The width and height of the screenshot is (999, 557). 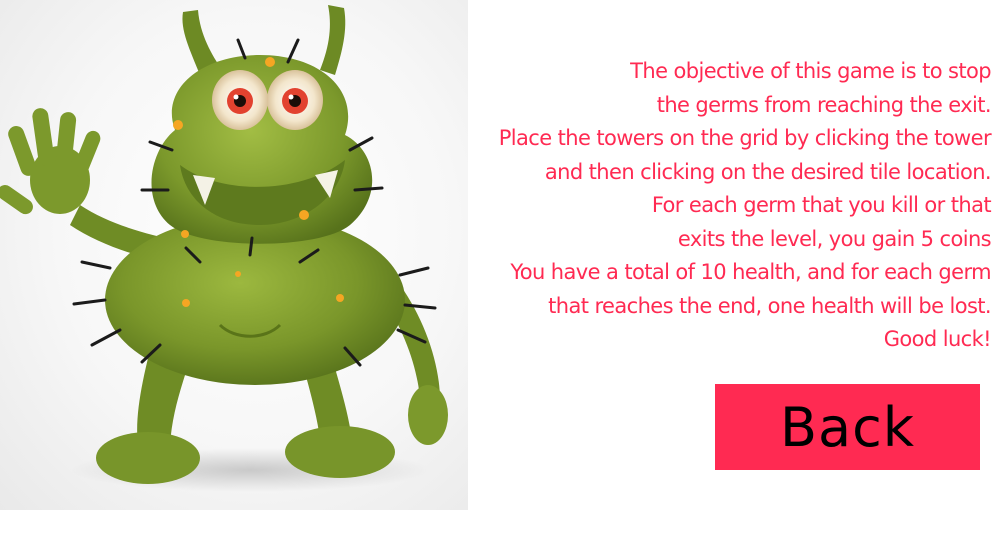 I want to click on instruction-line: For each germ that you kill or that, so click(x=821, y=205).